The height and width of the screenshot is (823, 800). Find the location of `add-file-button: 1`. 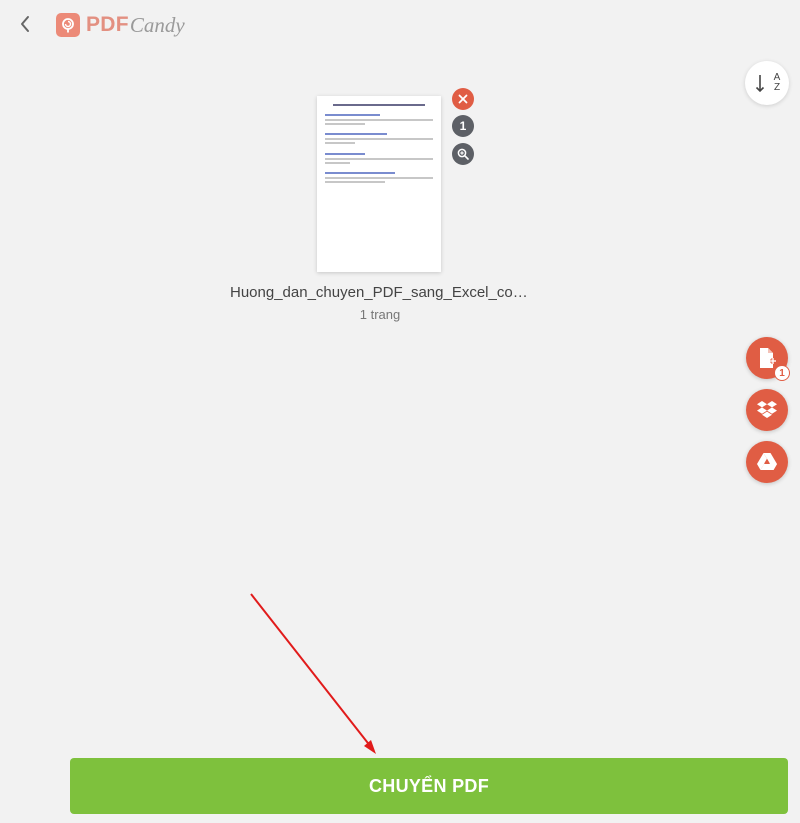

add-file-button: 1 is located at coordinates (768, 359).